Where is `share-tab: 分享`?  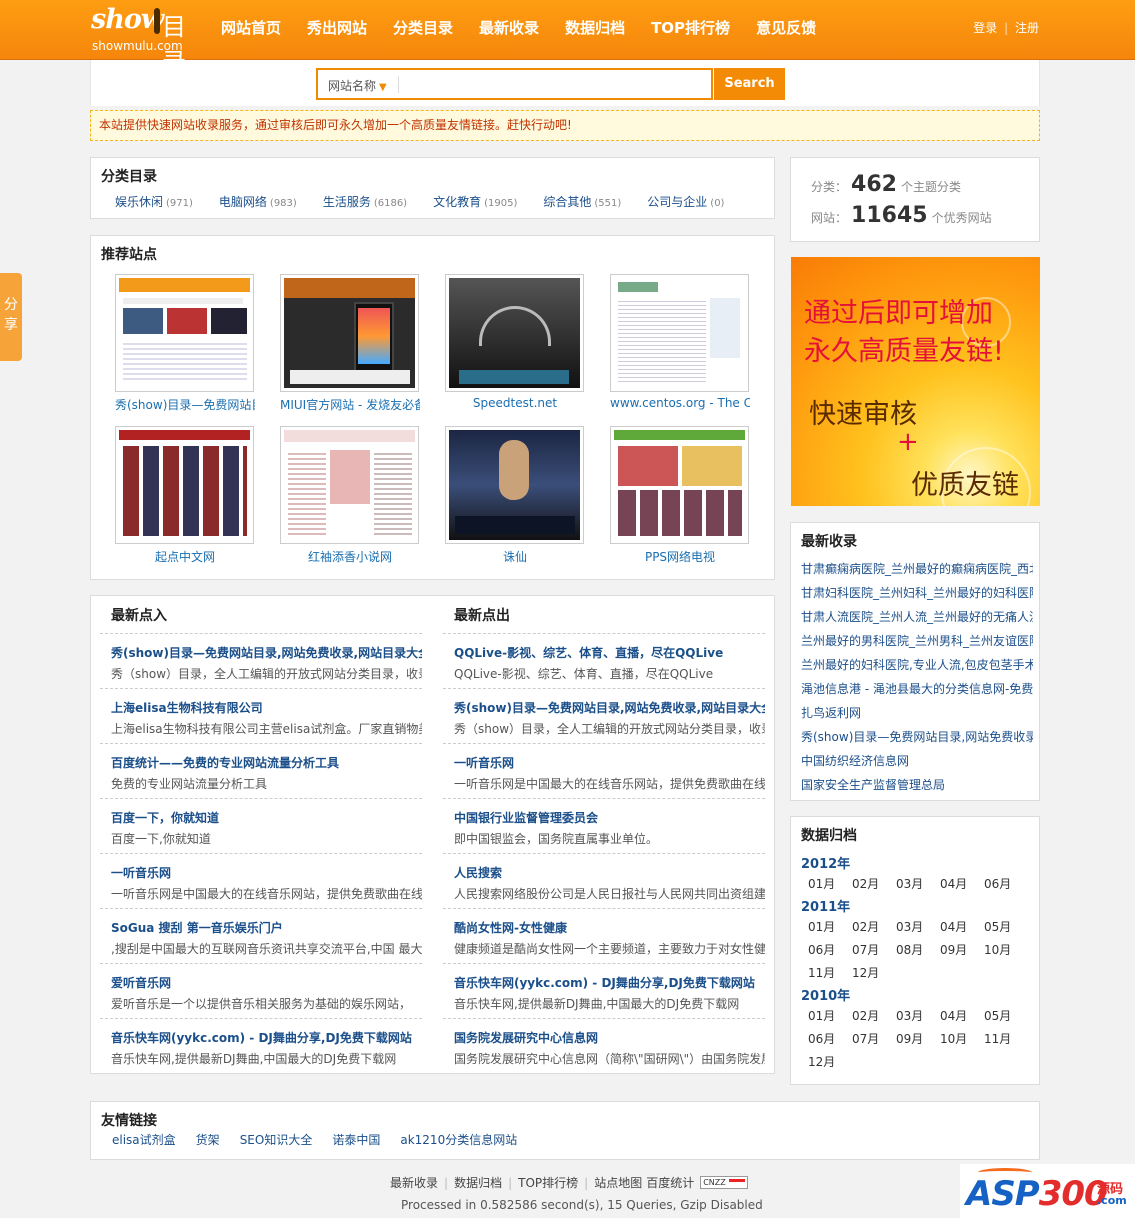 share-tab: 分享 is located at coordinates (11, 317).